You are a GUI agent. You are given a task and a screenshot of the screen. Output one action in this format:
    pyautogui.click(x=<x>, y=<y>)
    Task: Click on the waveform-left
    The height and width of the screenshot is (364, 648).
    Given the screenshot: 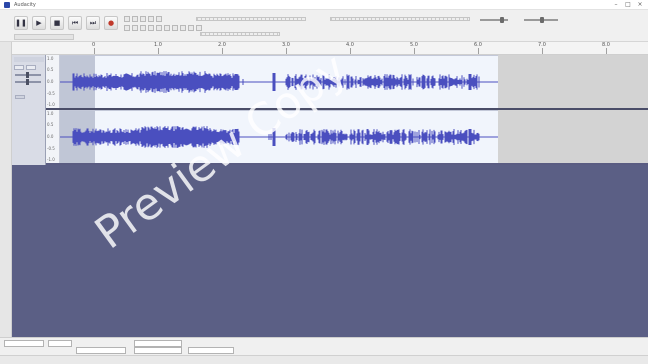 What is the action you would take?
    pyautogui.click(x=279, y=82)
    